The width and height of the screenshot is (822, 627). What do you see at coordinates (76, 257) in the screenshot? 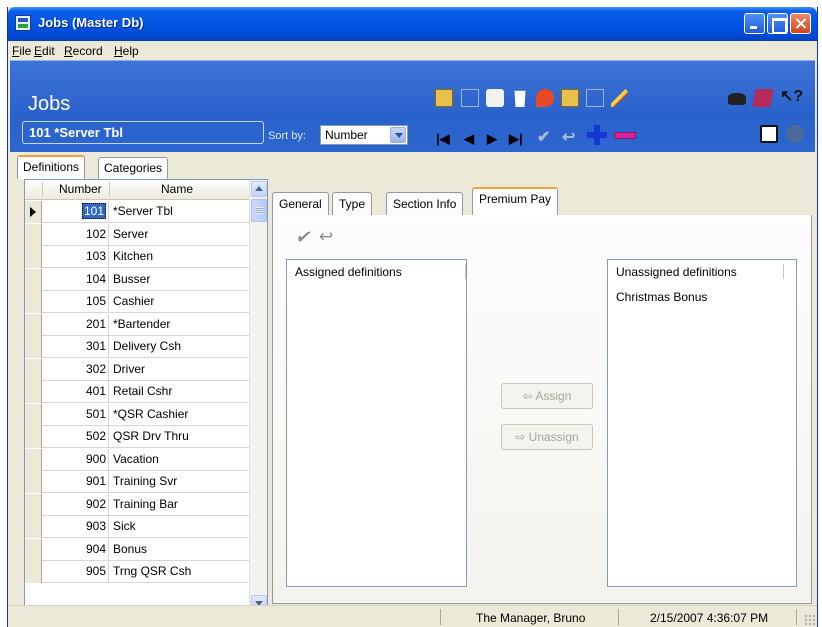
I see `cell-number: 103` at bounding box center [76, 257].